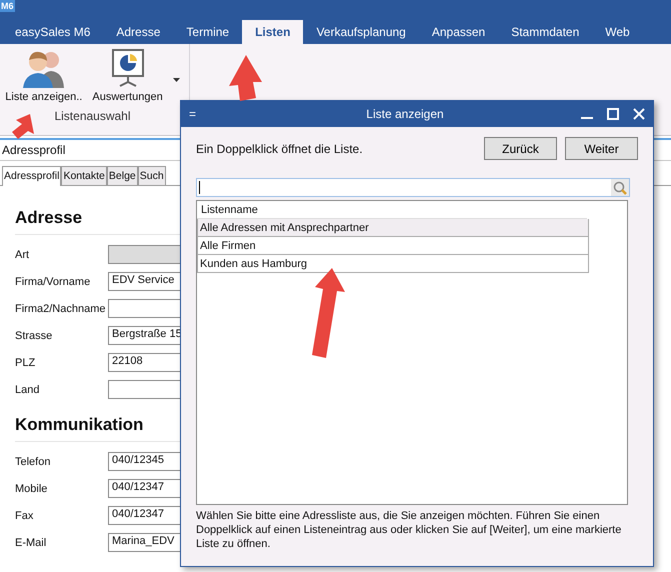 Image resolution: width=671 pixels, height=572 pixels. What do you see at coordinates (32, 176) in the screenshot?
I see `panel-tab: Adressprofil` at bounding box center [32, 176].